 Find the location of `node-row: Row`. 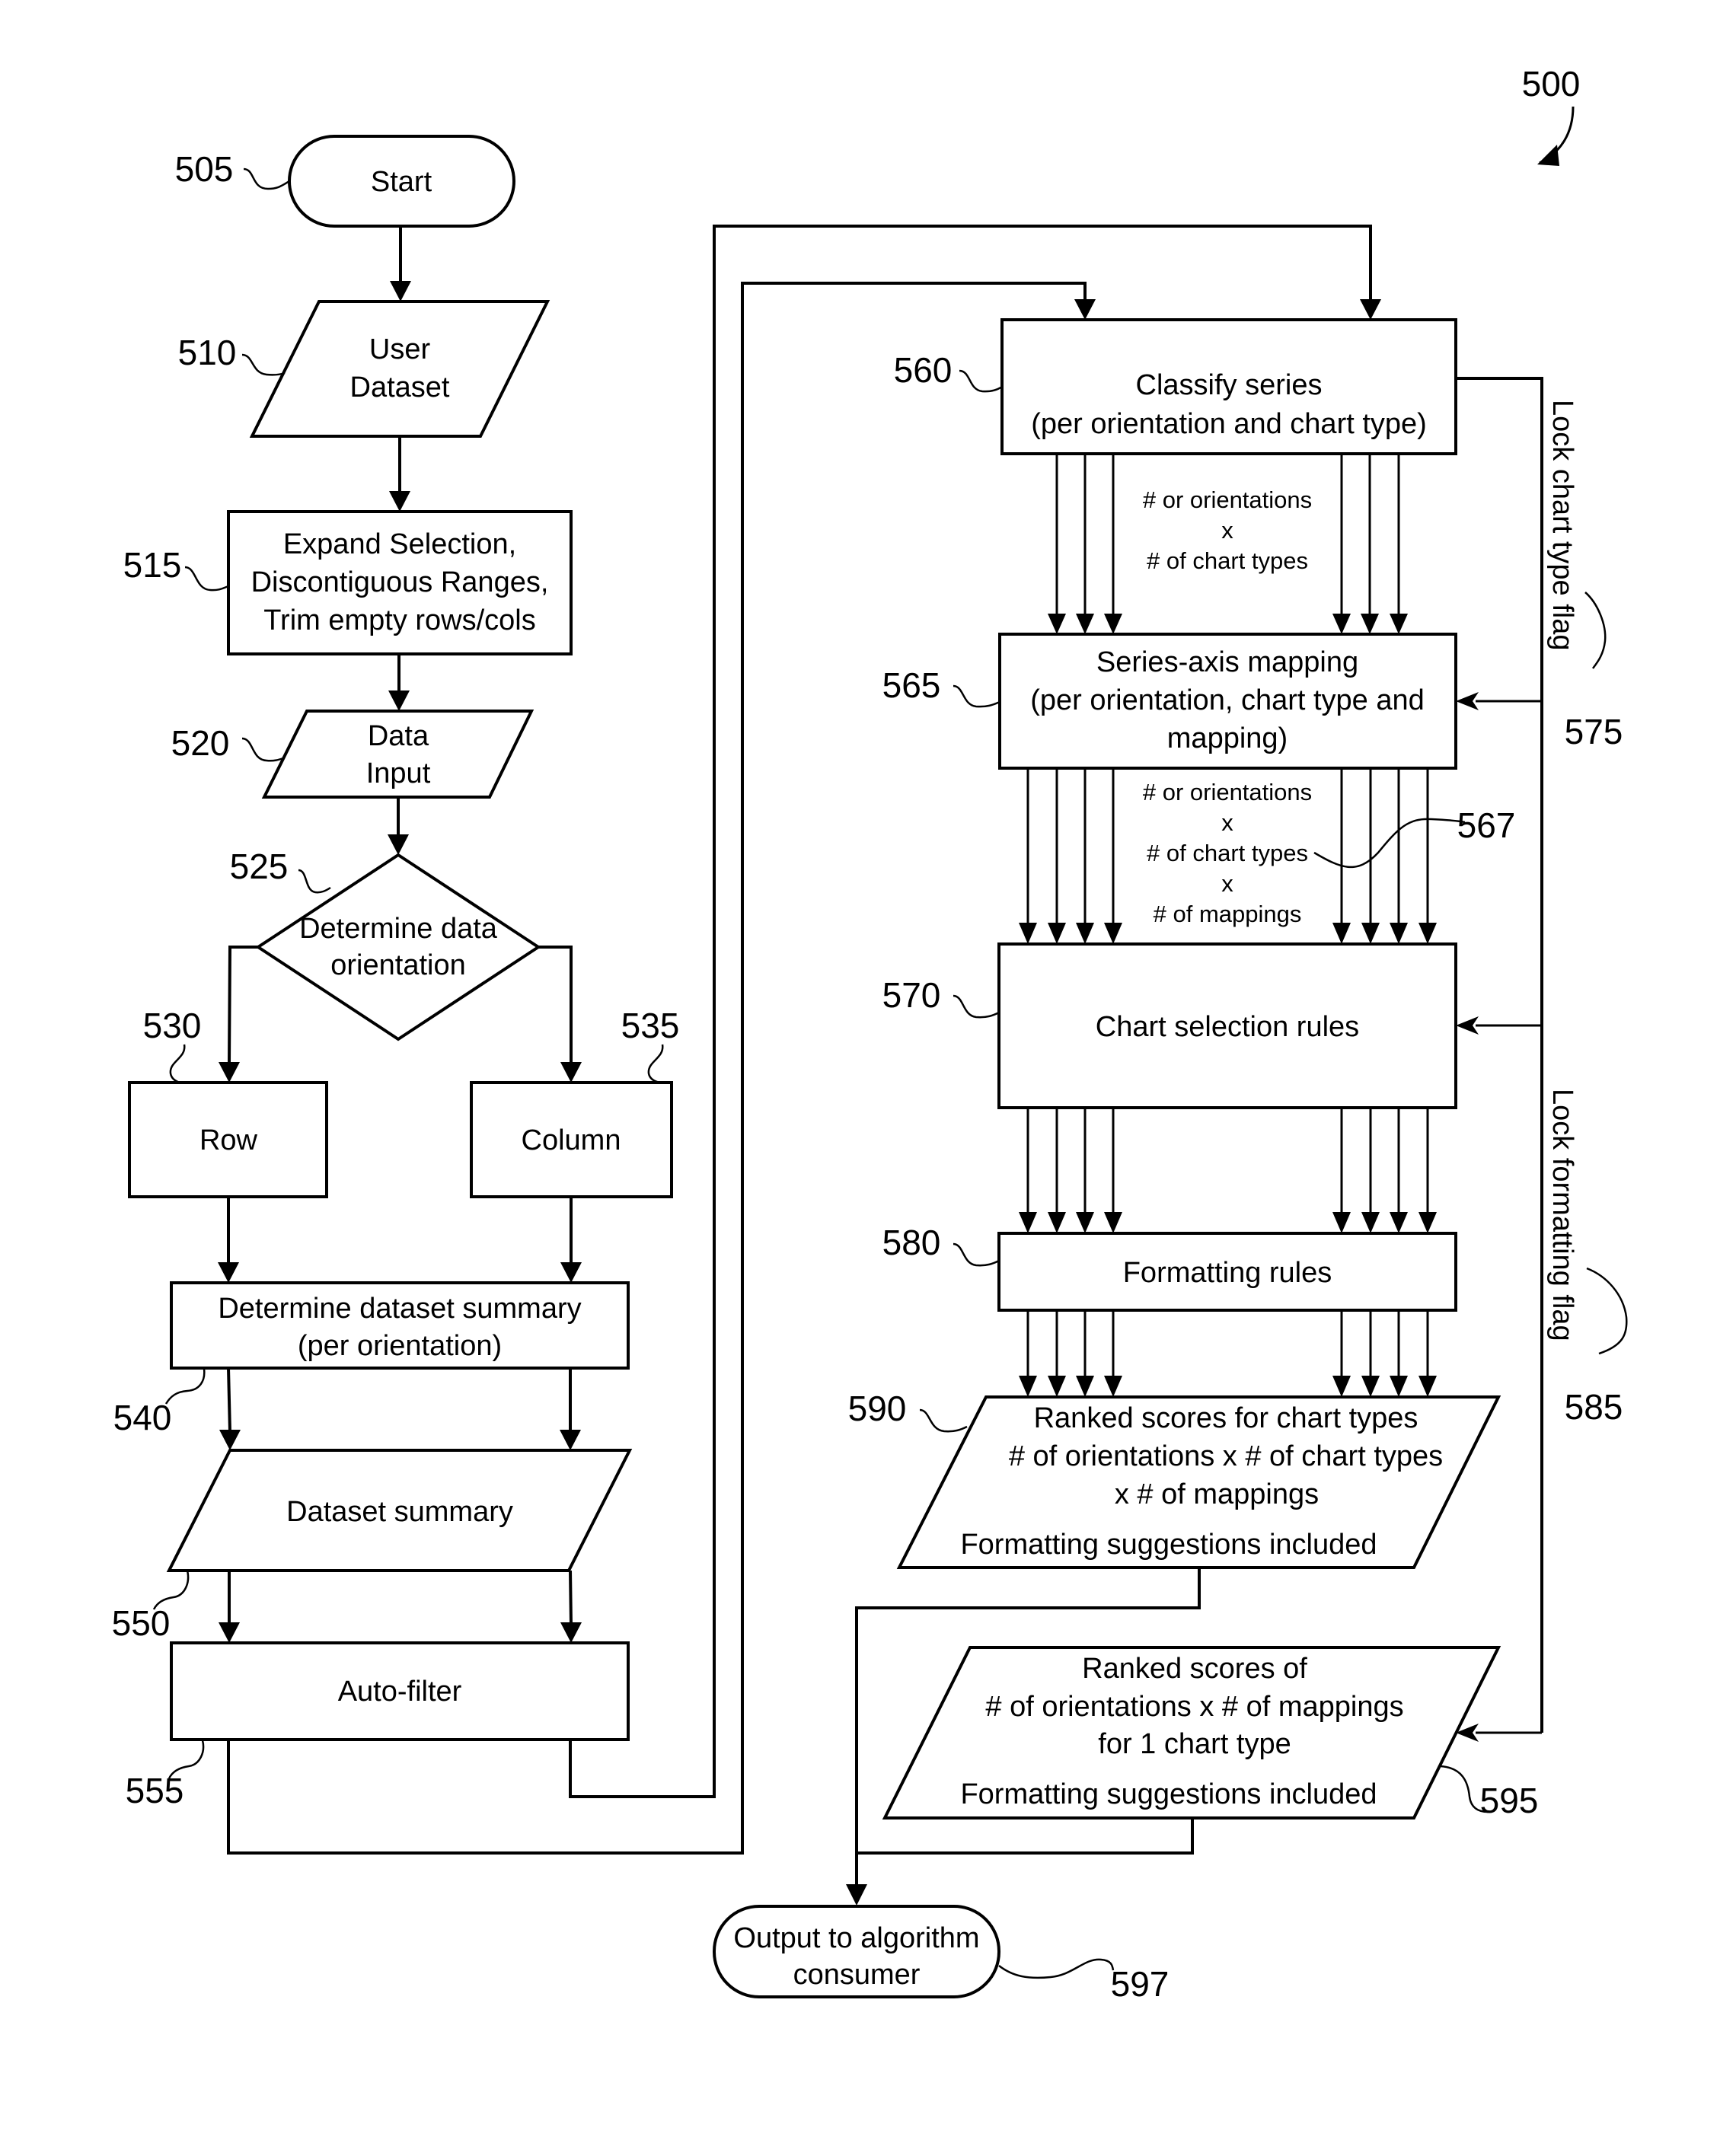

node-row: Row is located at coordinates (228, 1139).